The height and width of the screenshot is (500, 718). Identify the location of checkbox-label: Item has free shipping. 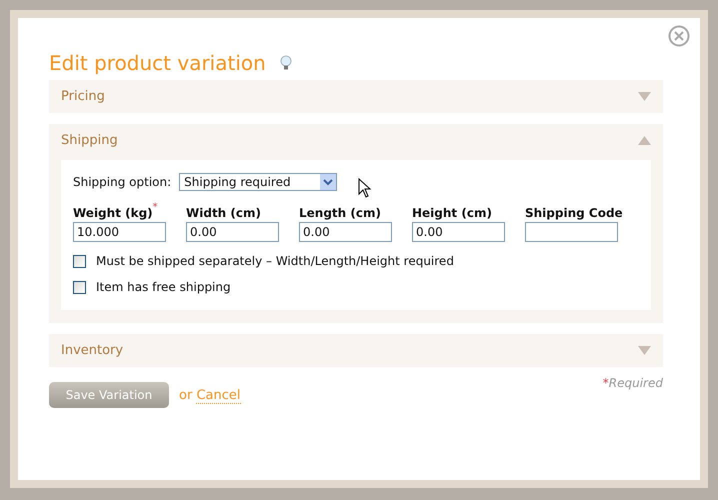
(163, 287).